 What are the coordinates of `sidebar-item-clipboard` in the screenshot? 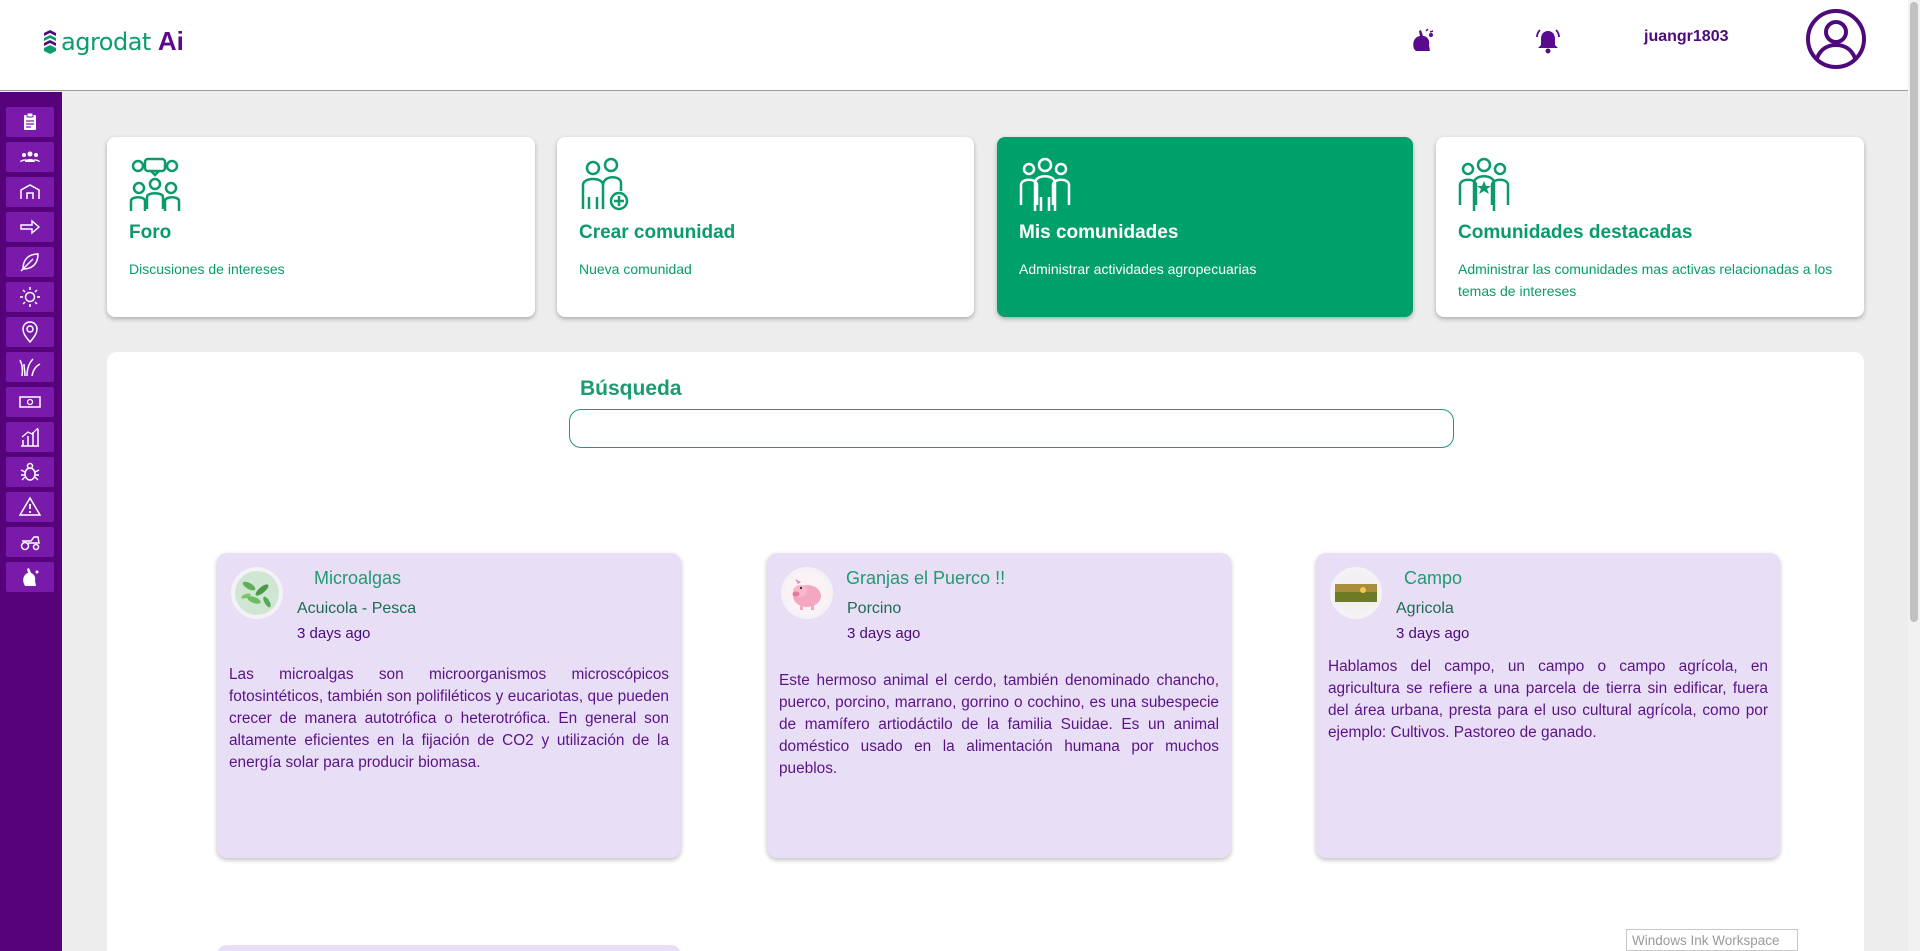 It's located at (30, 122).